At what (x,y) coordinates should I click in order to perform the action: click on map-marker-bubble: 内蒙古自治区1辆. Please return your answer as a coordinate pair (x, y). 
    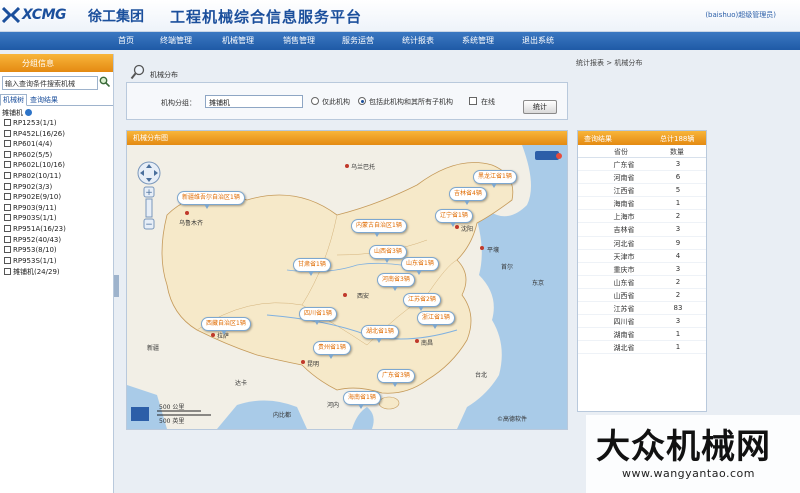
    Looking at the image, I should click on (379, 228).